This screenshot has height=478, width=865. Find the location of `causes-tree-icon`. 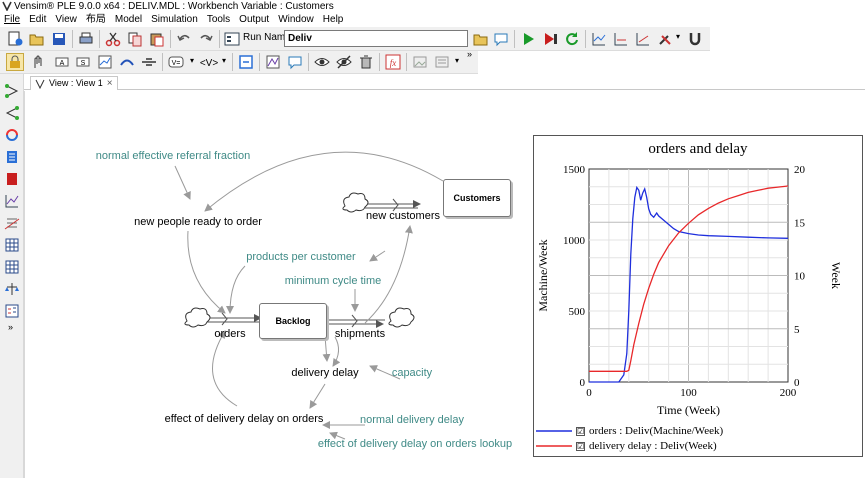

causes-tree-icon is located at coordinates (11, 90).